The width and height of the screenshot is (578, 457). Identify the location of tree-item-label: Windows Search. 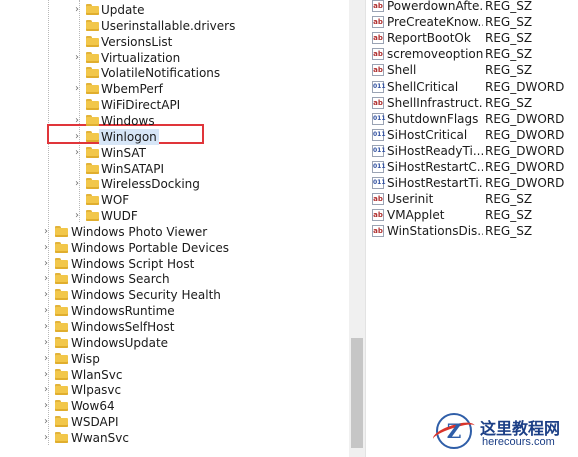
(120, 279).